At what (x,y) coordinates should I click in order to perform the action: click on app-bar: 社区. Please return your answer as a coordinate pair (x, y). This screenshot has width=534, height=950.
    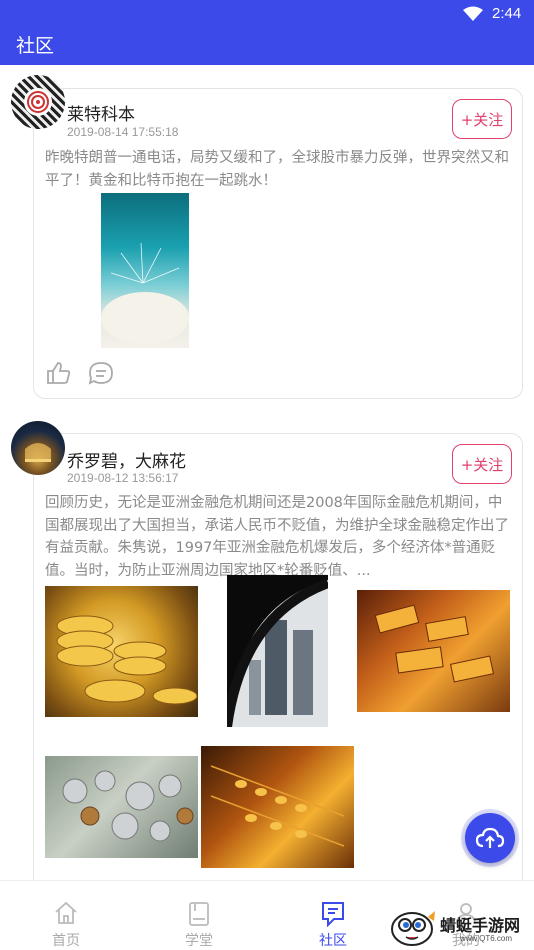
    Looking at the image, I should click on (267, 46).